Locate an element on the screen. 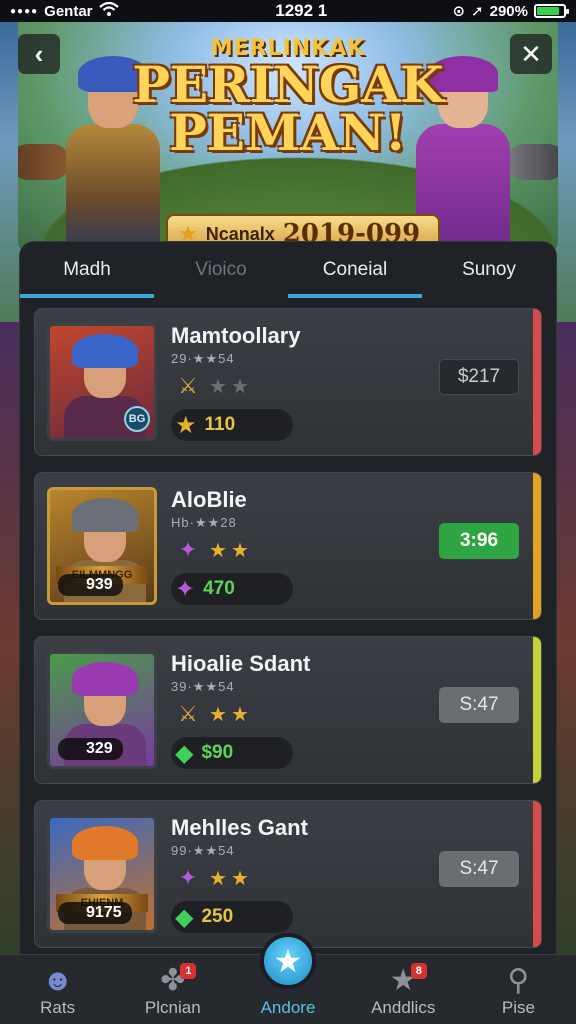 This screenshot has height=1024, width=576. price-button: 3:96 is located at coordinates (479, 541).